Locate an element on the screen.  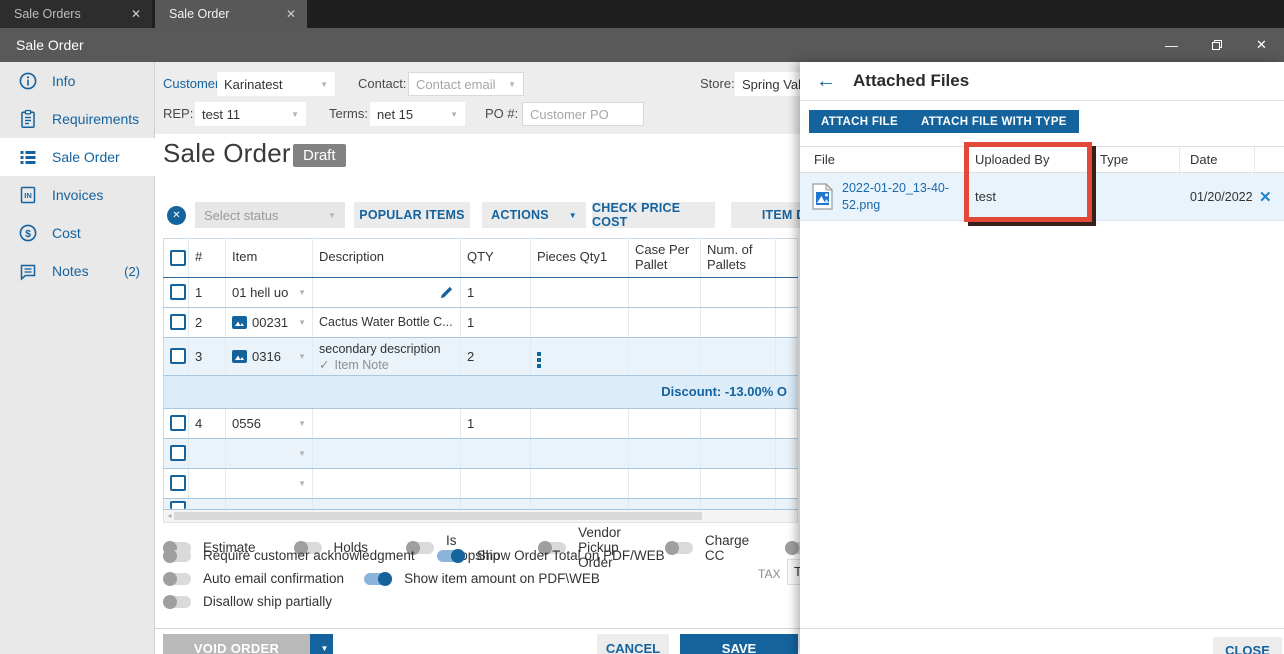
sidebar-item-label: Requirements is located at coordinates (96, 119).